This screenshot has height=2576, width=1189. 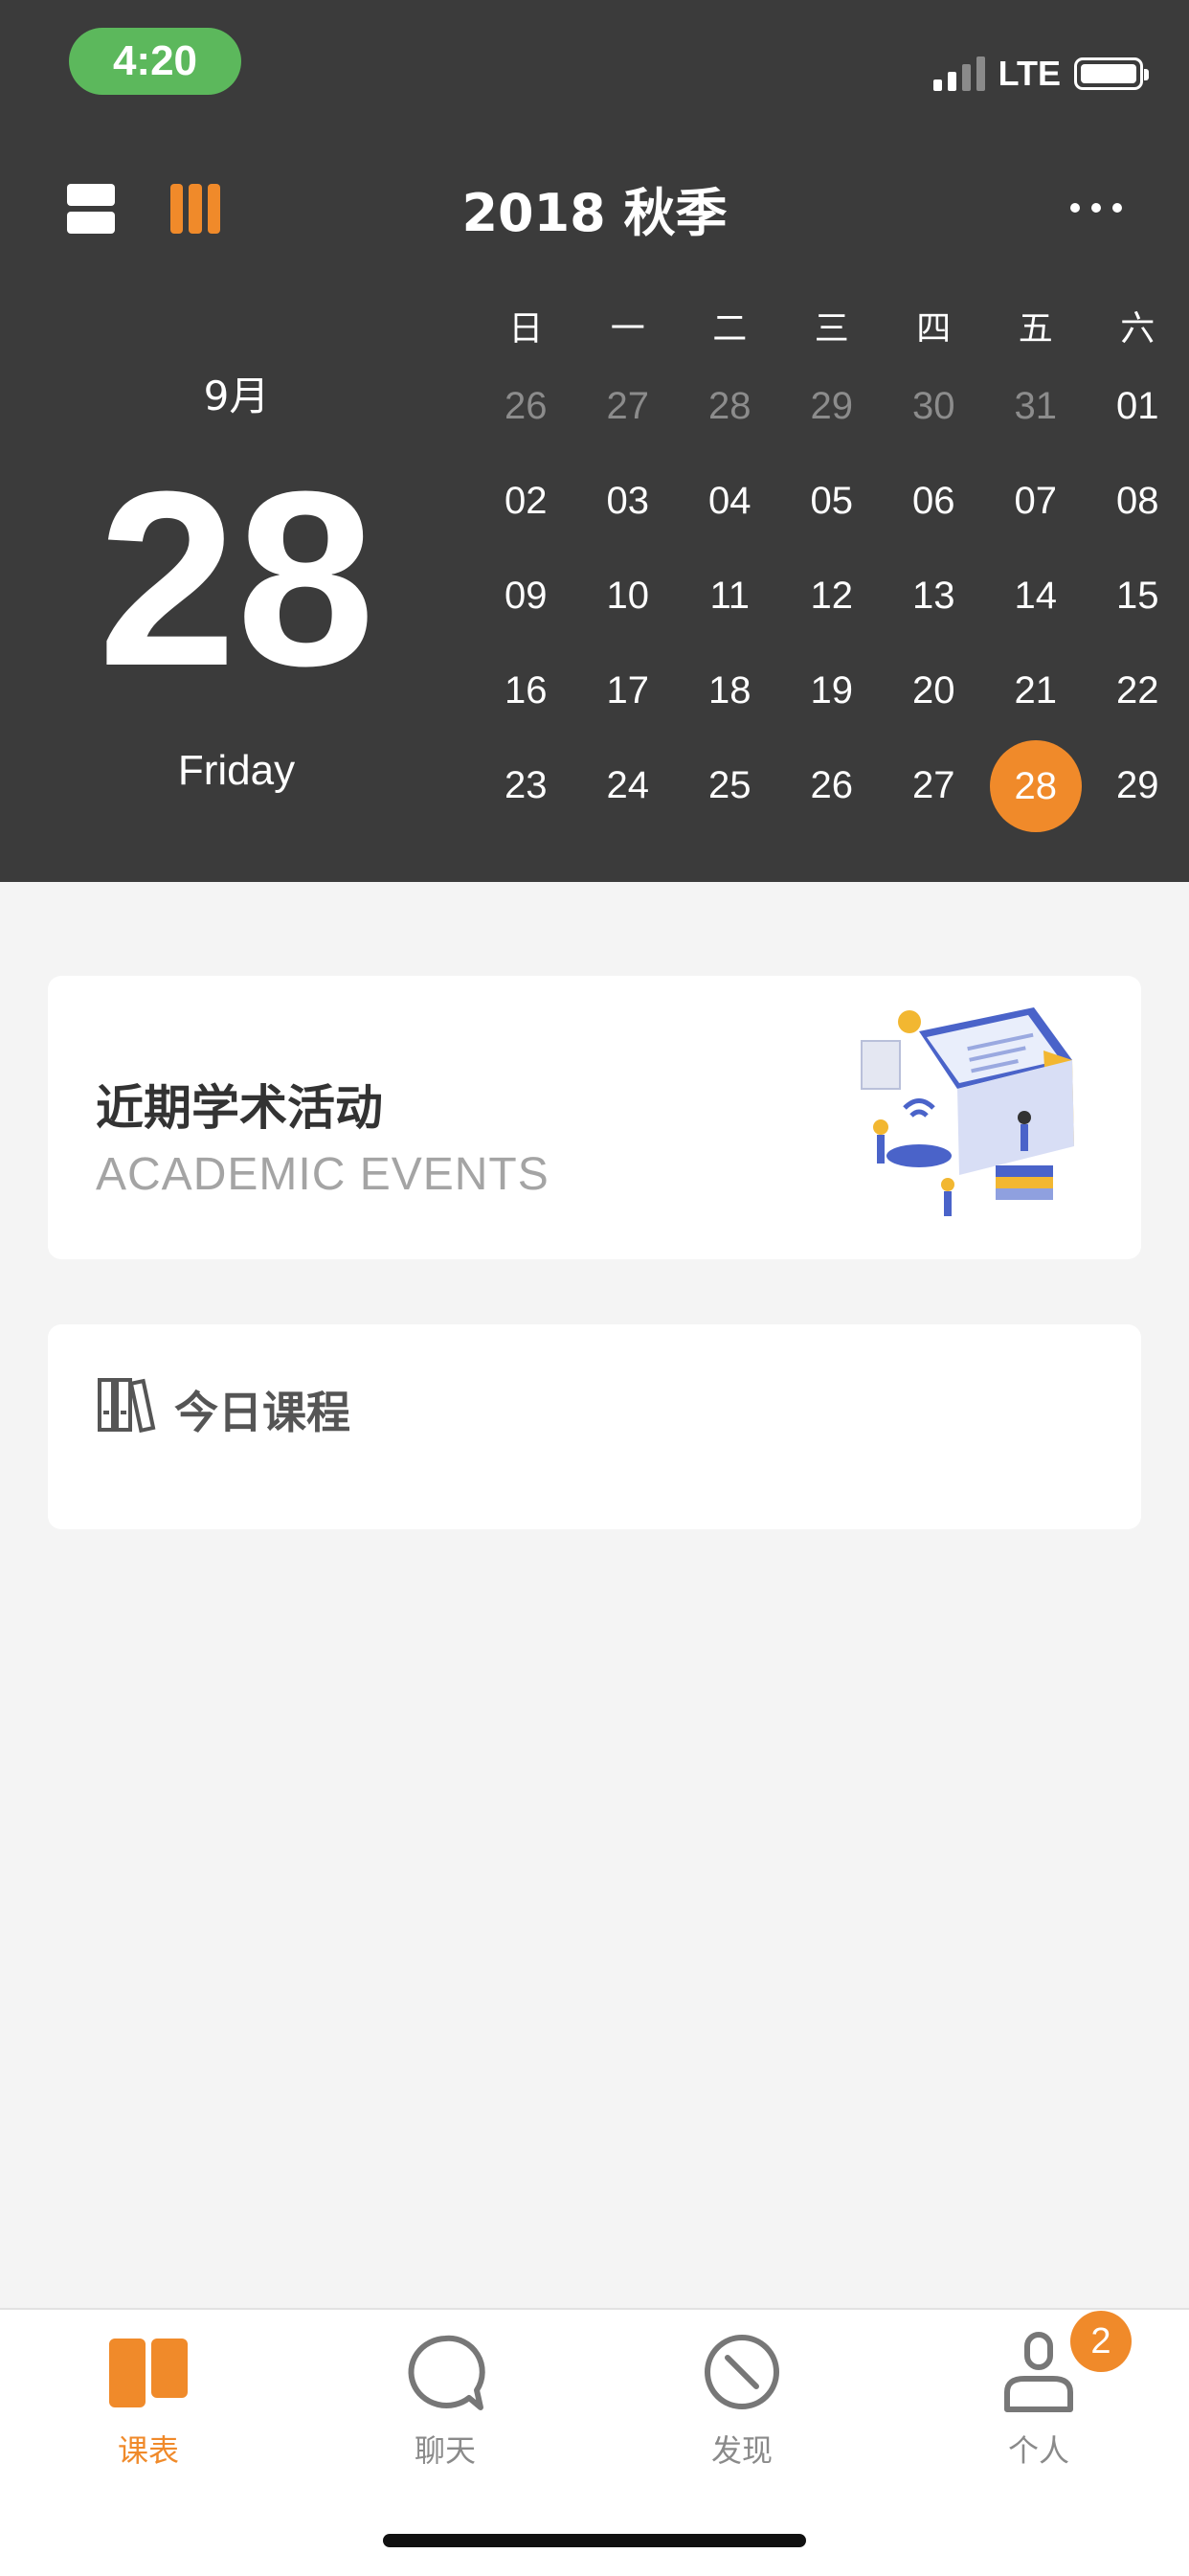 I want to click on weekday-header: 五, so click(x=1035, y=329).